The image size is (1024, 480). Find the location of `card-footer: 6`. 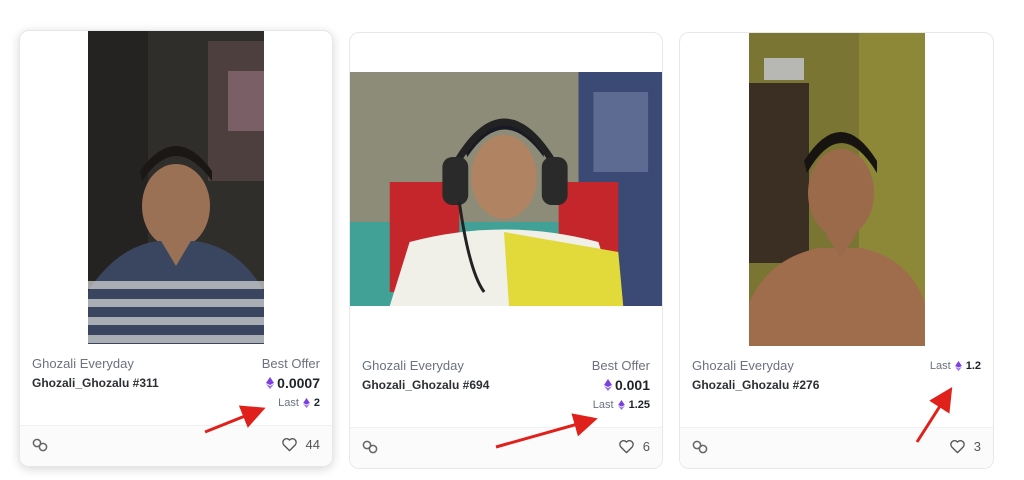

card-footer: 6 is located at coordinates (506, 447).